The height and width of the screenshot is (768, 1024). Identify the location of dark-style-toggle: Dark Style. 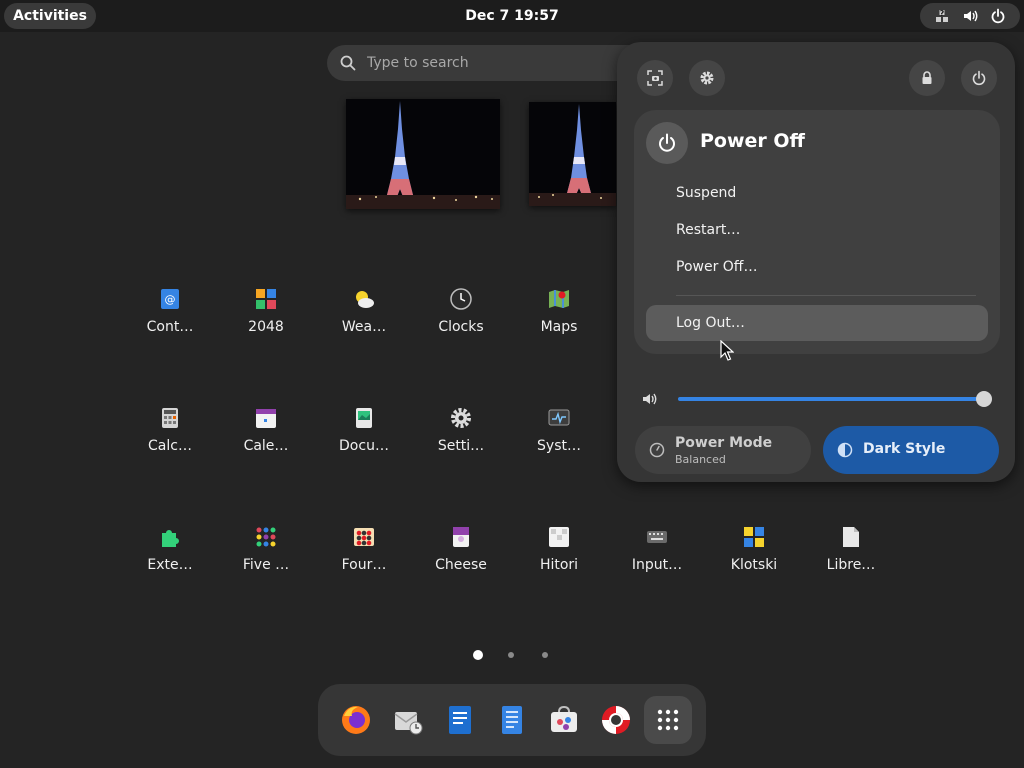
(911, 450).